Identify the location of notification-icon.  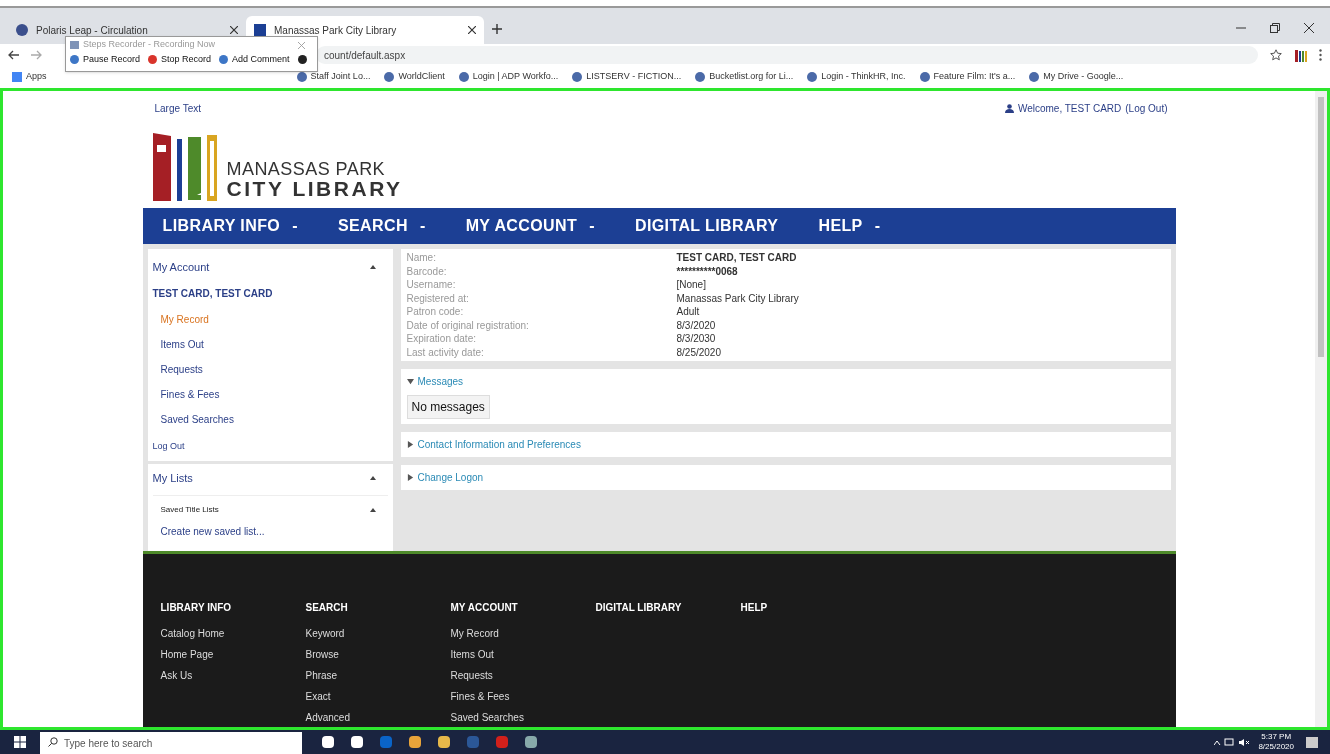
(1312, 742).